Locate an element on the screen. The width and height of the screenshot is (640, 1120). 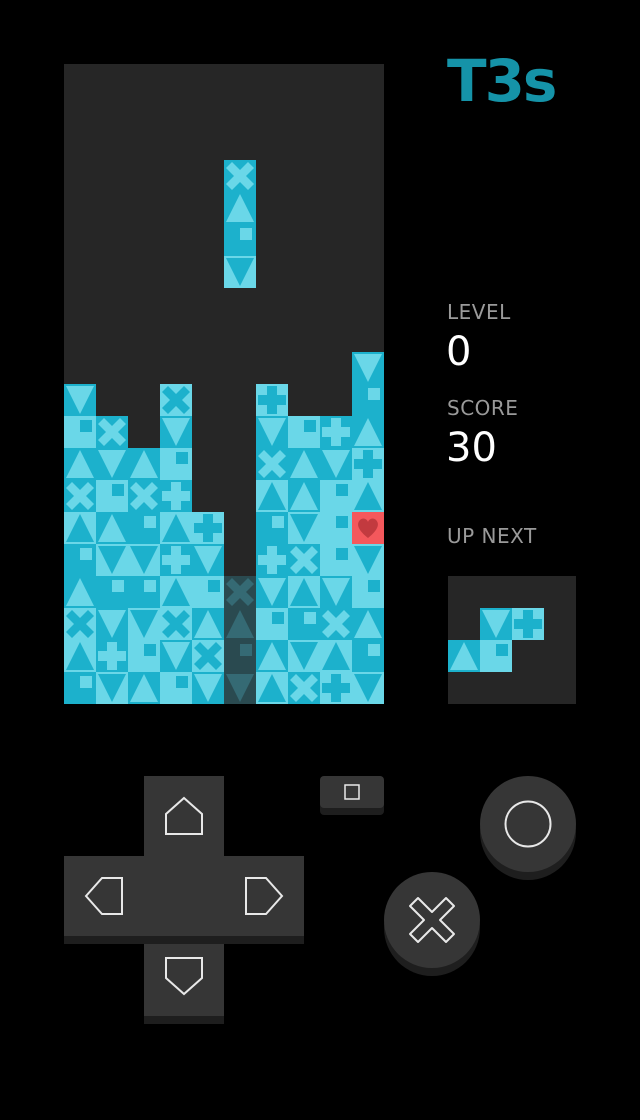
dpad-up-button is located at coordinates (184, 816).